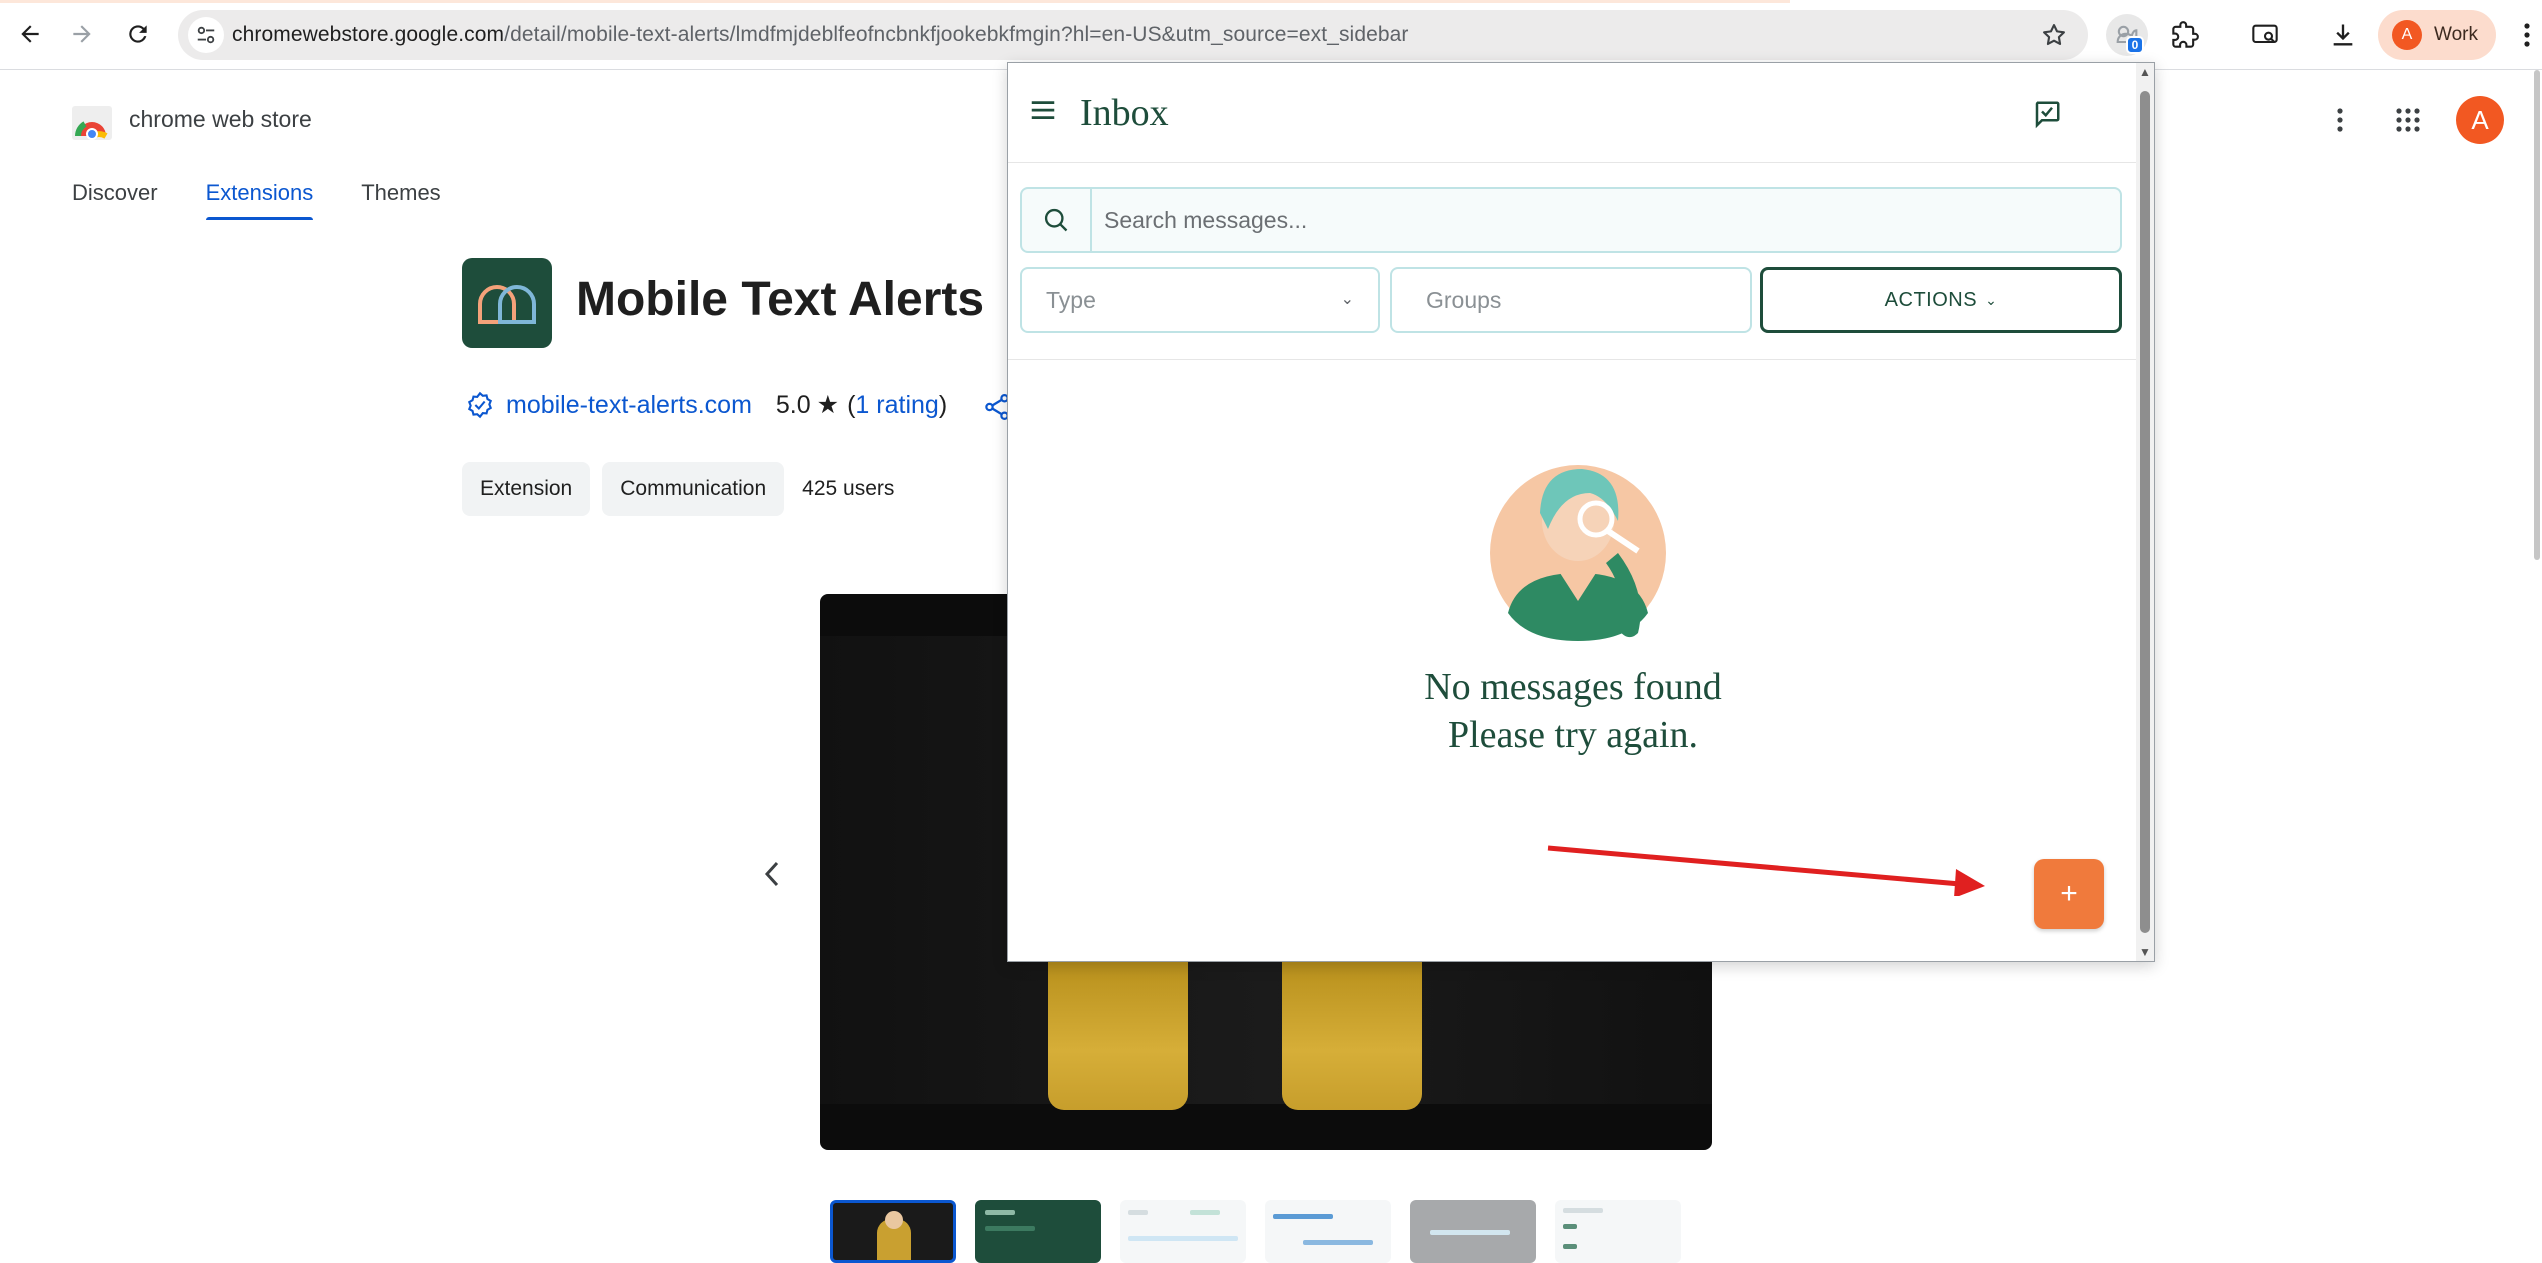 The height and width of the screenshot is (1263, 2542). I want to click on browser-menu-button, so click(2527, 35).